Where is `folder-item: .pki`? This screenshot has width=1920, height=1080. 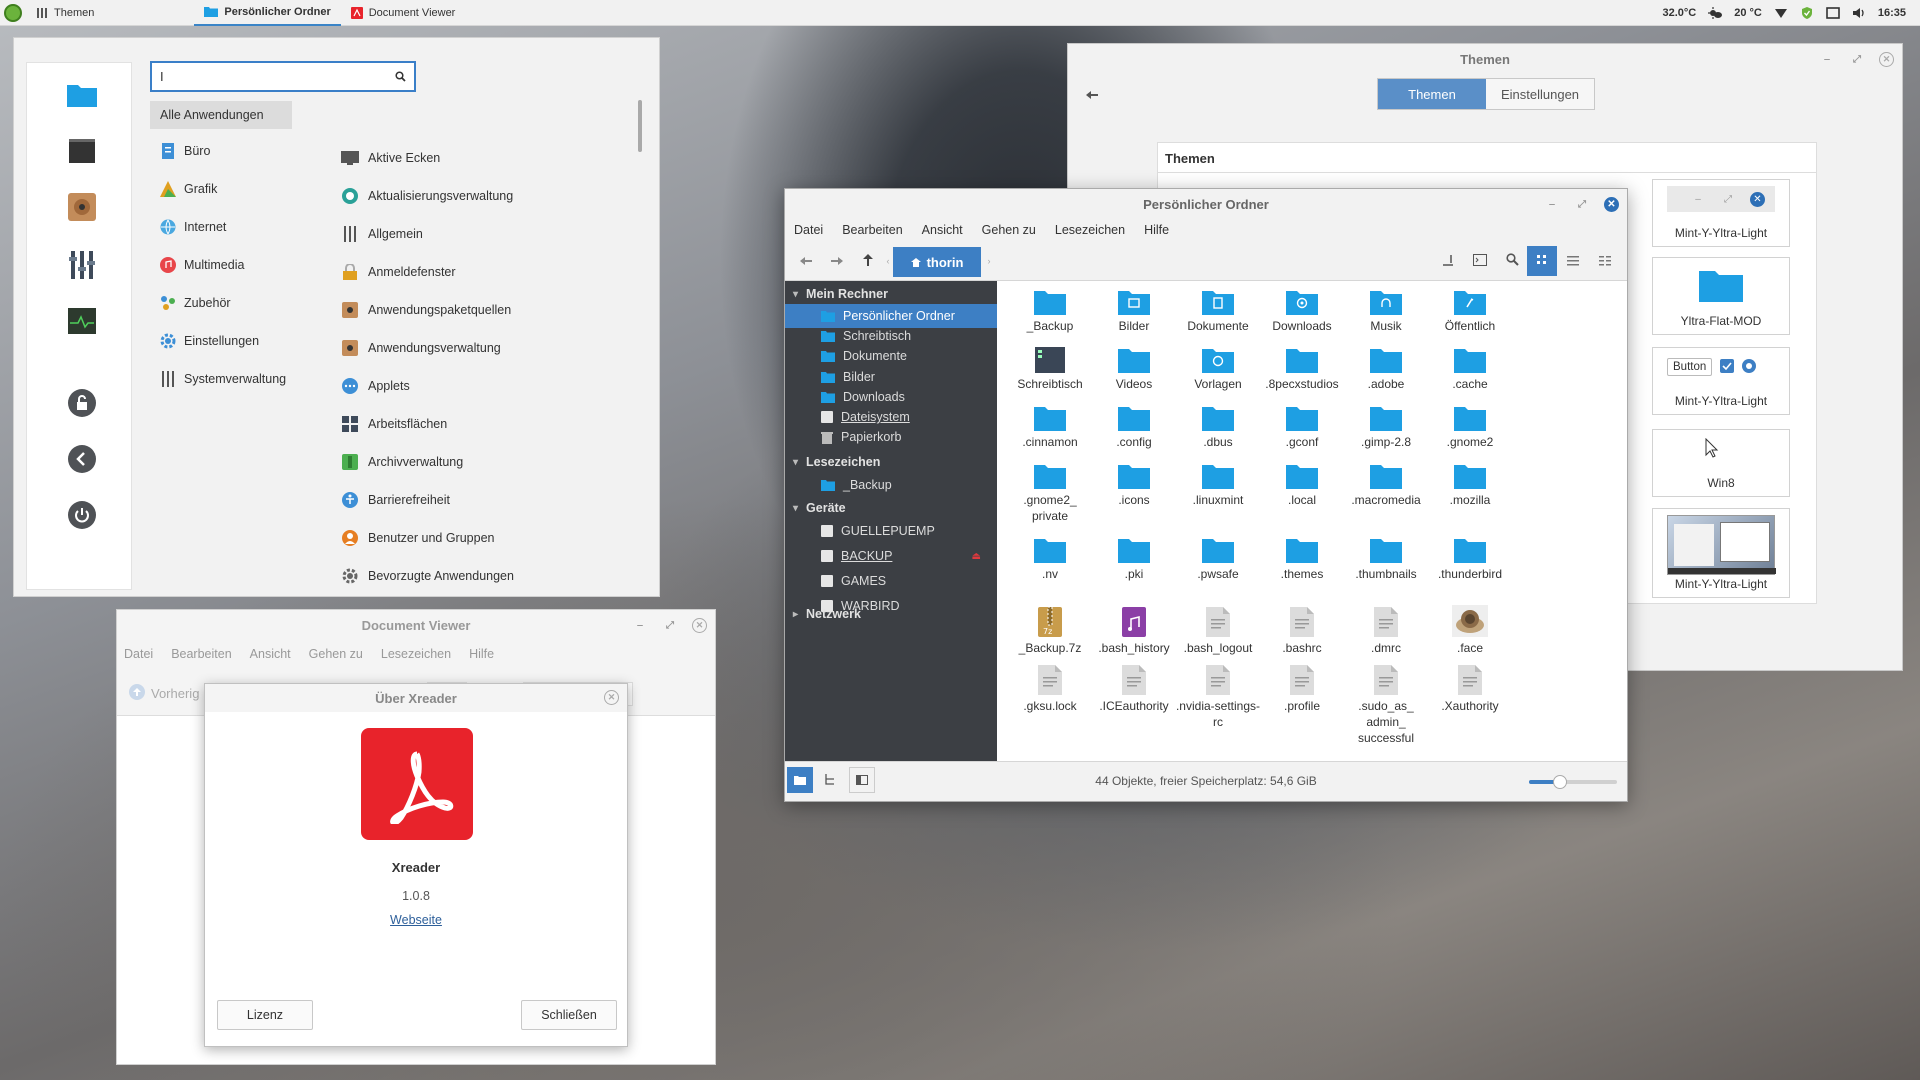
folder-item: .pki is located at coordinates (1134, 557).